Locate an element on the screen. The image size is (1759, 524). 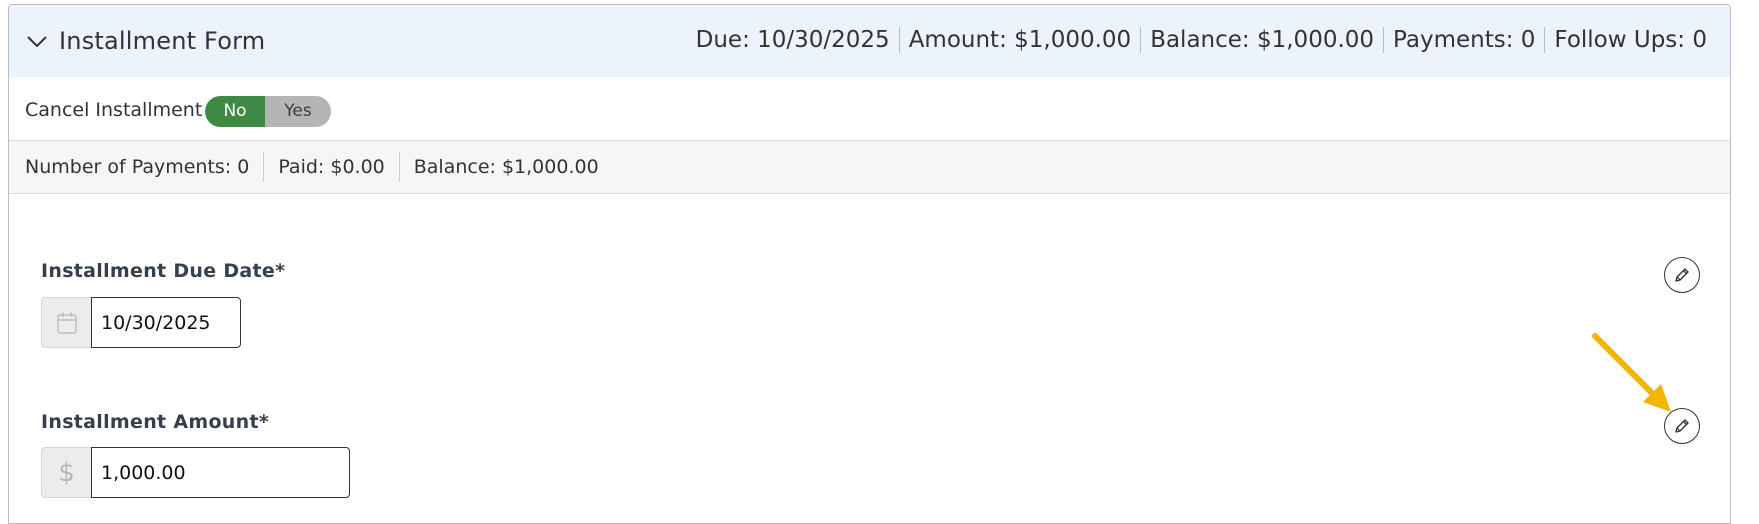
due-date-input-group: 10/30/2025 is located at coordinates (141, 322).